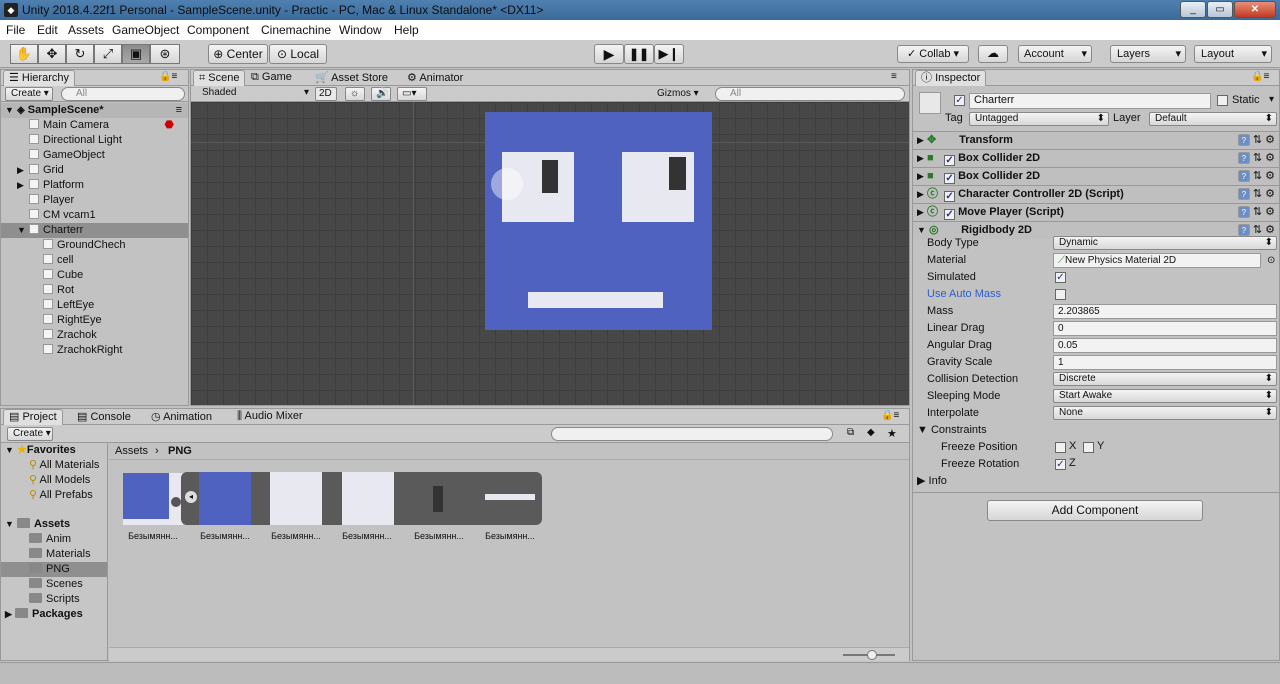 The height and width of the screenshot is (684, 1280). Describe the element at coordinates (80, 54) in the screenshot. I see `rotate-tool-icon: ↻` at that location.